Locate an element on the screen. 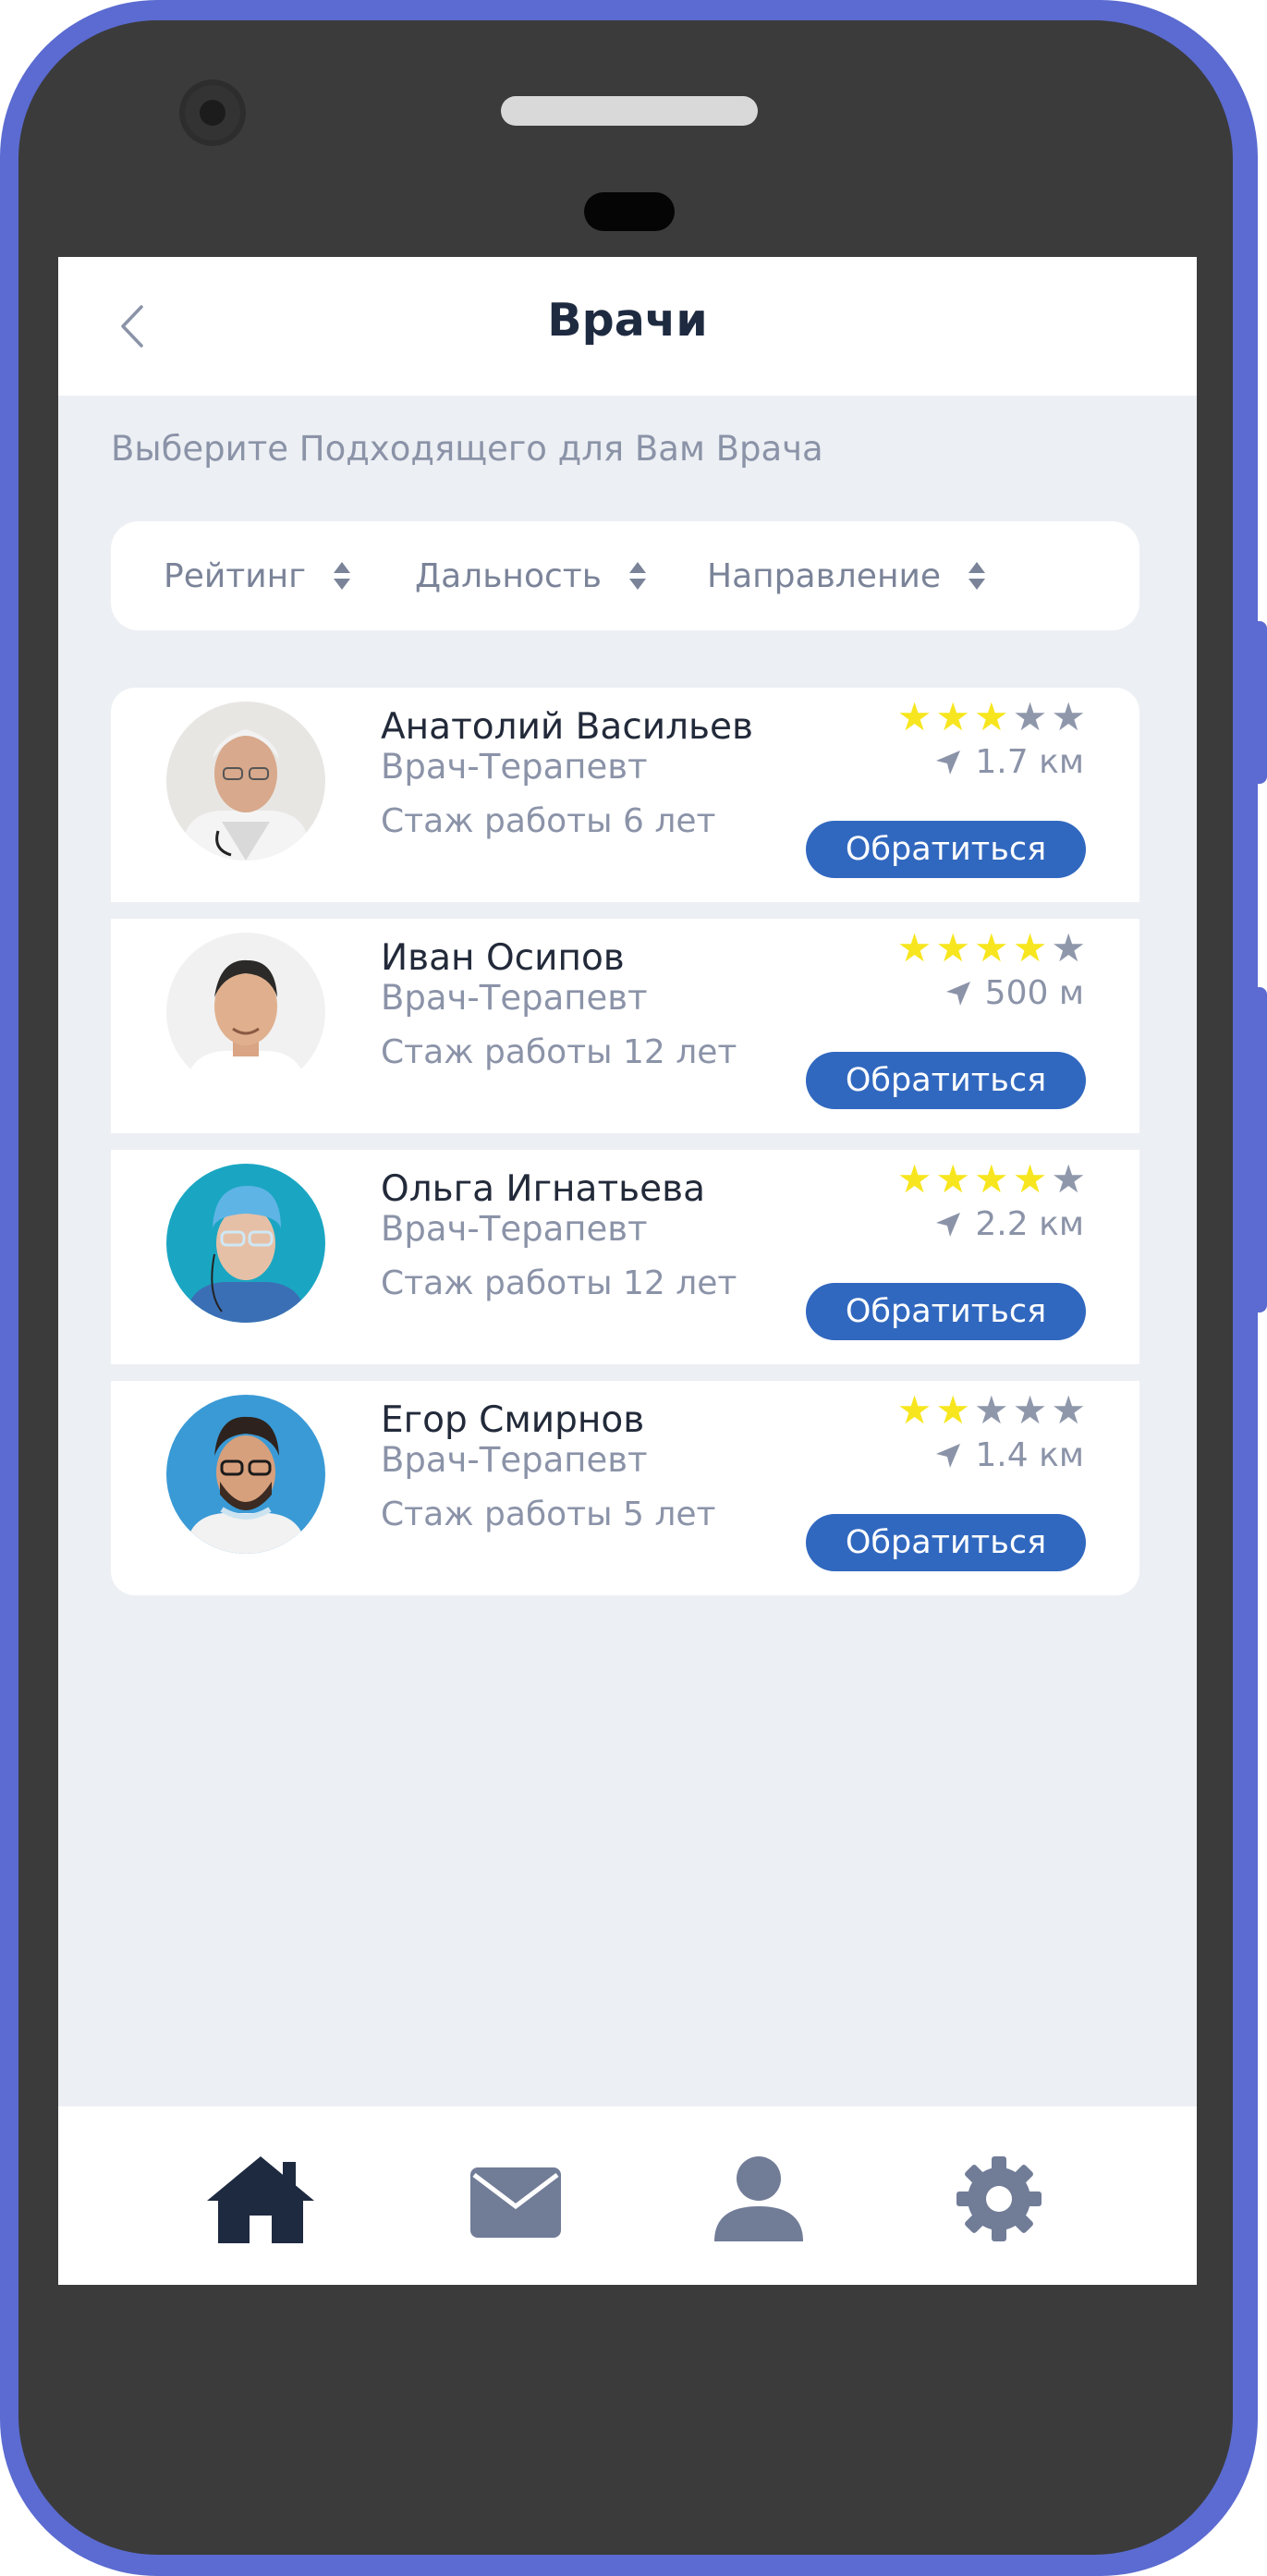 The image size is (1267, 2576). page-title: Врачи is located at coordinates (627, 320).